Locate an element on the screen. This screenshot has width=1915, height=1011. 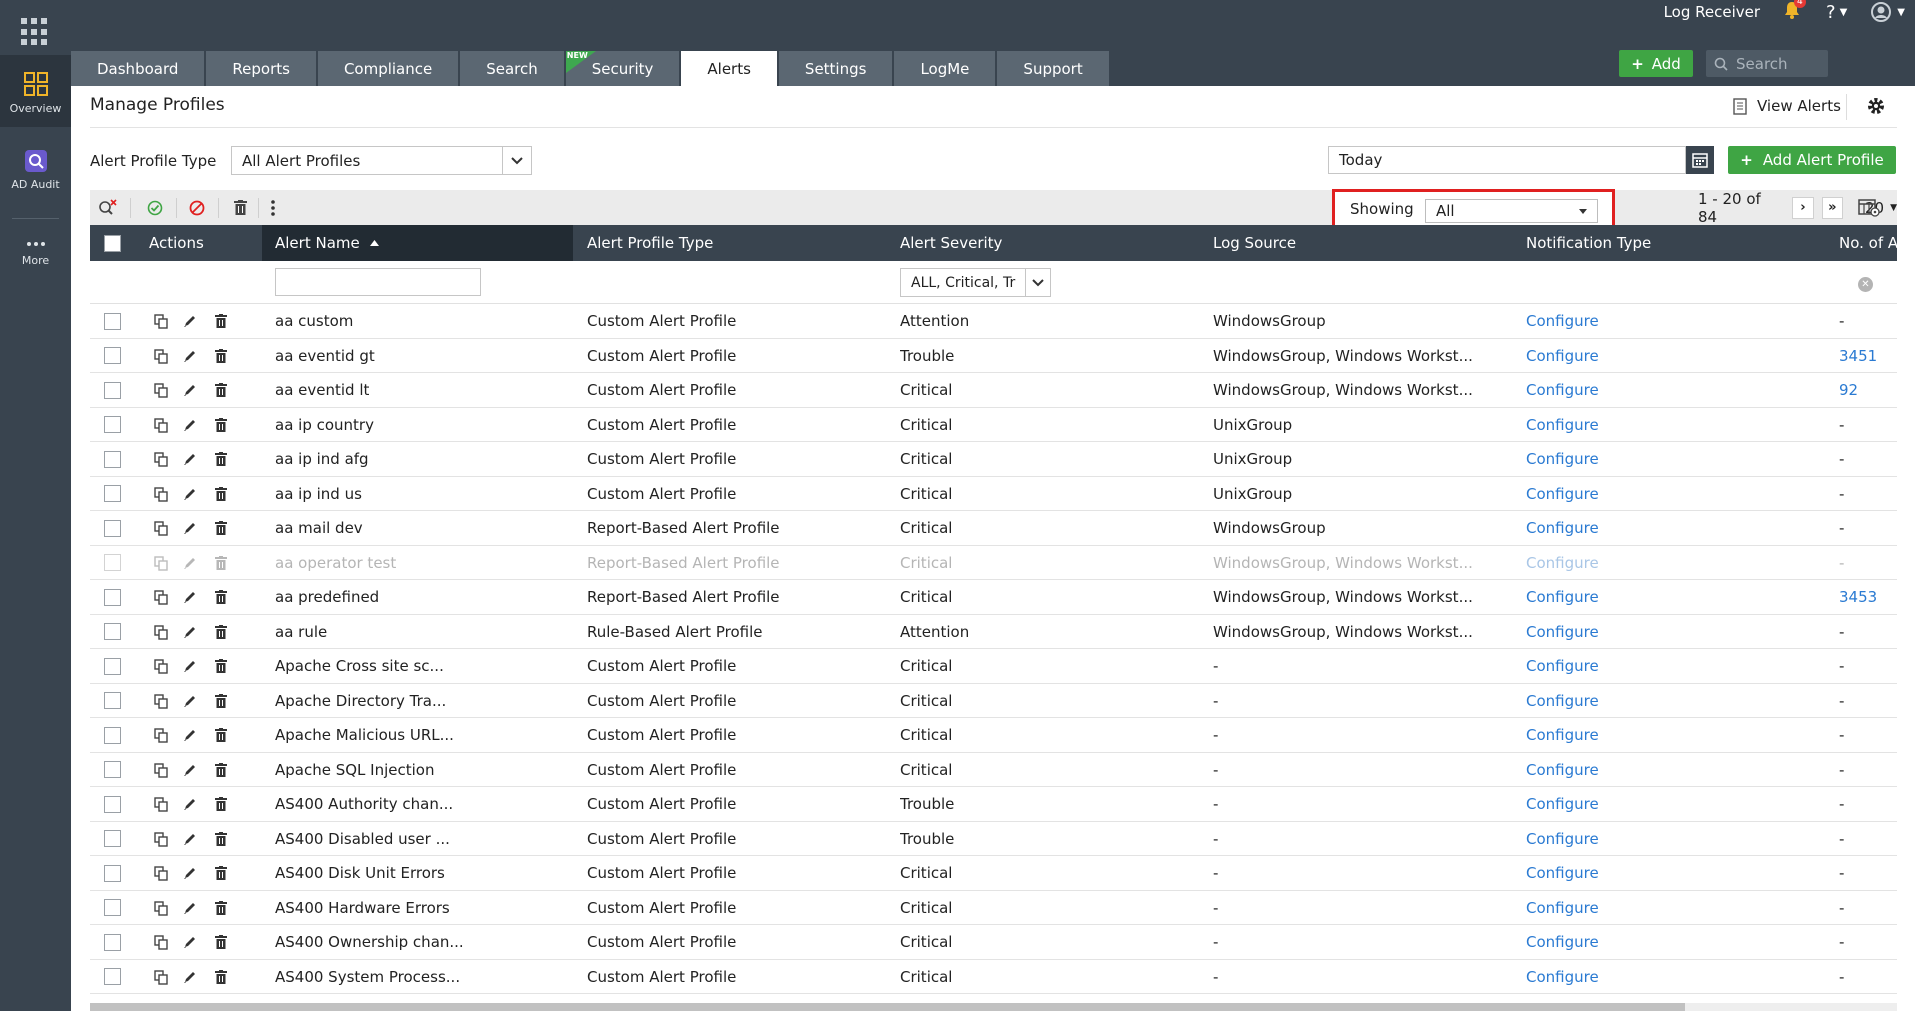
avatar-icon is located at coordinates (1881, 12).